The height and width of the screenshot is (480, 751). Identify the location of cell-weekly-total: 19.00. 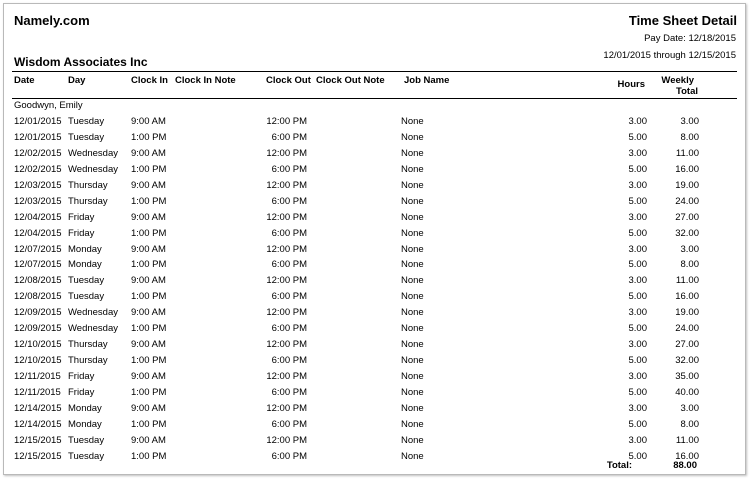
(687, 185).